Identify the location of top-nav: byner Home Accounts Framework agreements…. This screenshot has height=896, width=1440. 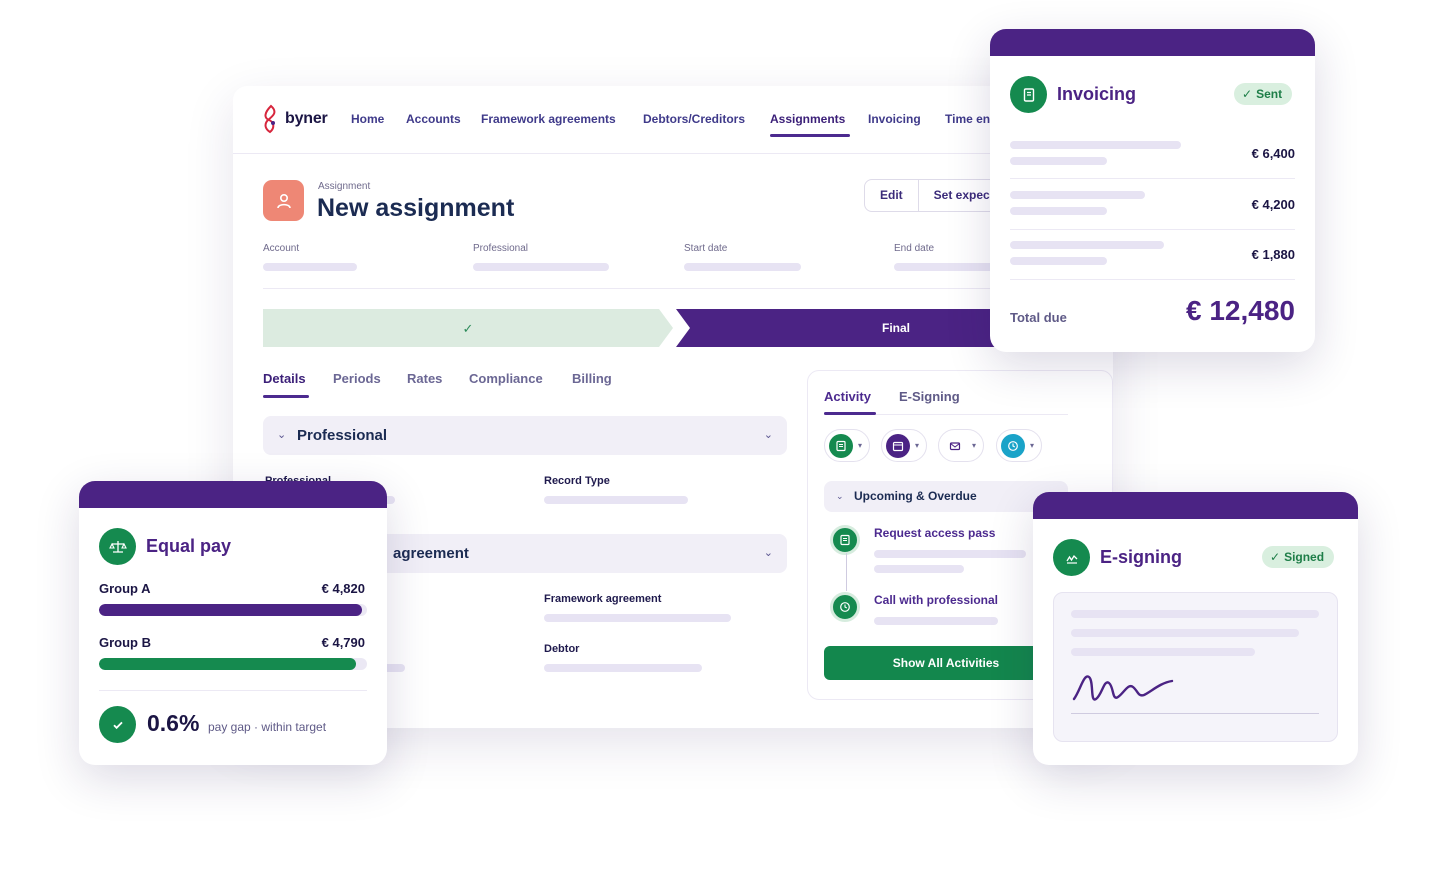
(673, 120).